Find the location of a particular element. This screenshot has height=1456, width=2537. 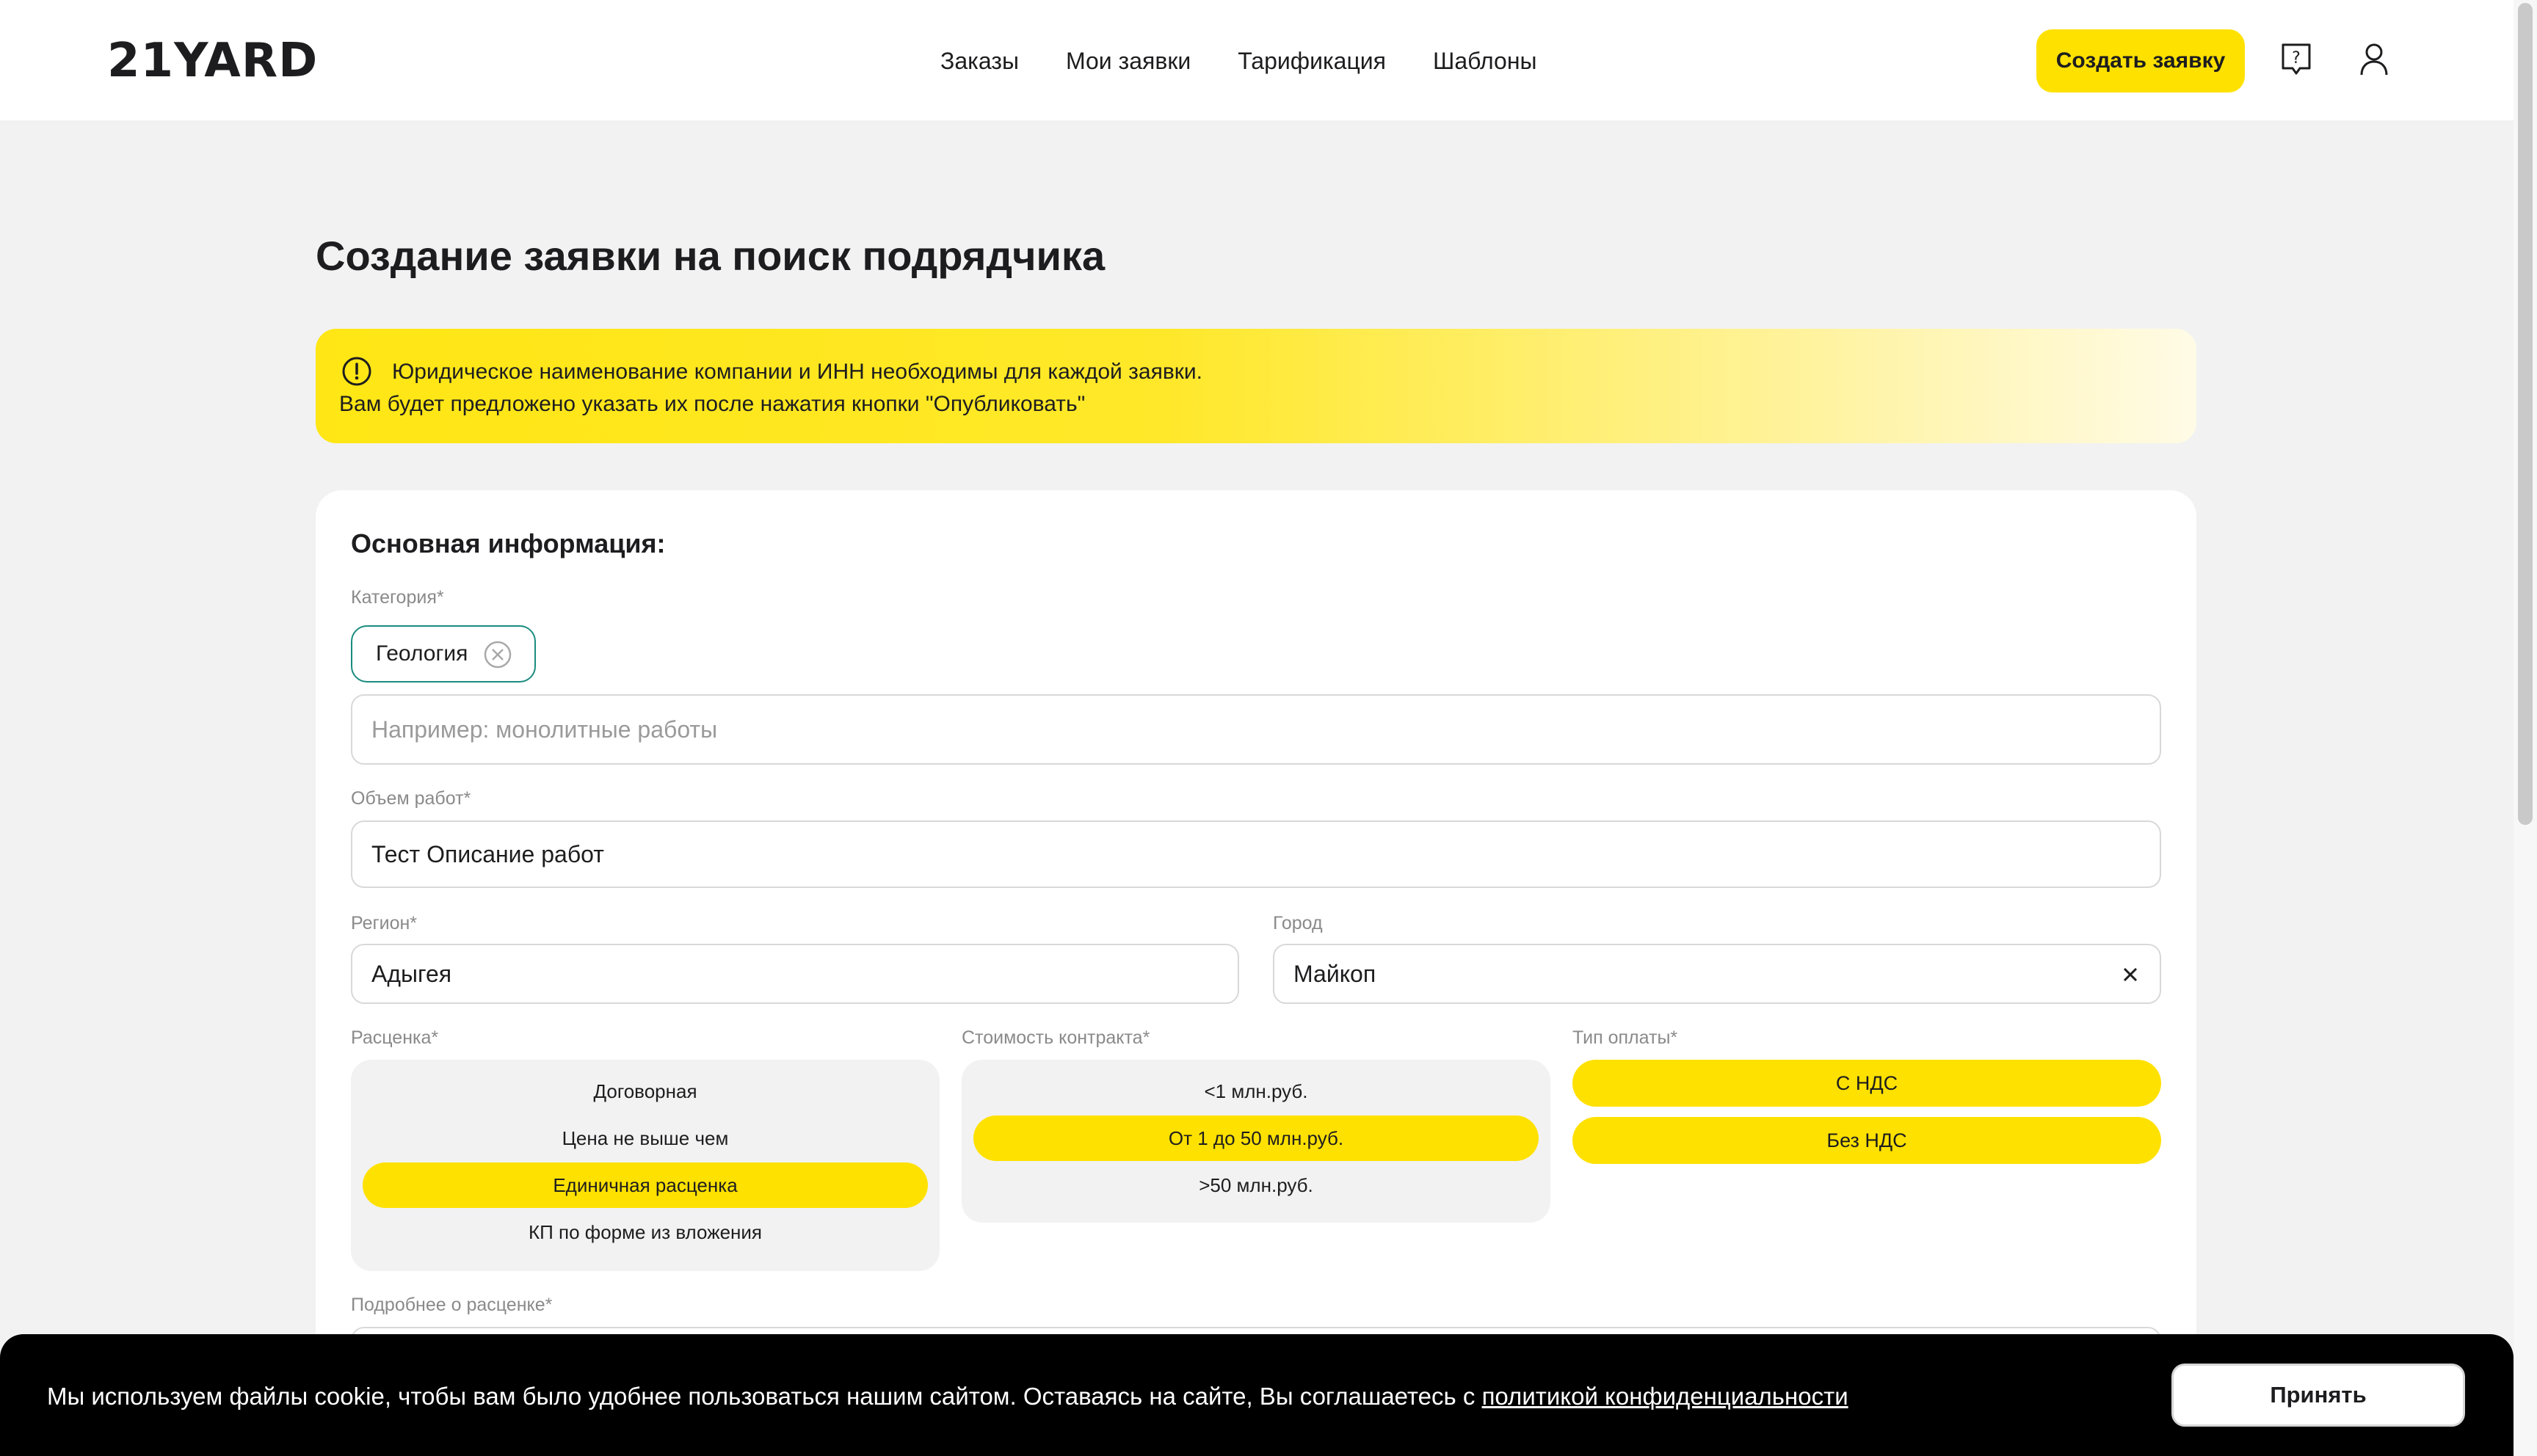

category-search-input: Например: монолитные работы is located at coordinates (1256, 729).